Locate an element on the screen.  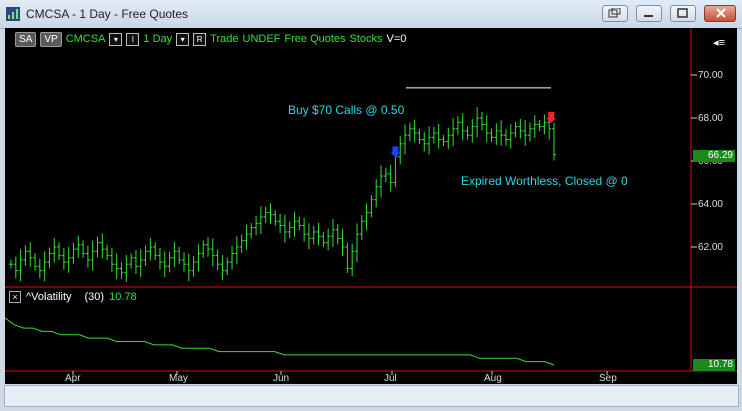
restore-icon is located at coordinates (614, 13).